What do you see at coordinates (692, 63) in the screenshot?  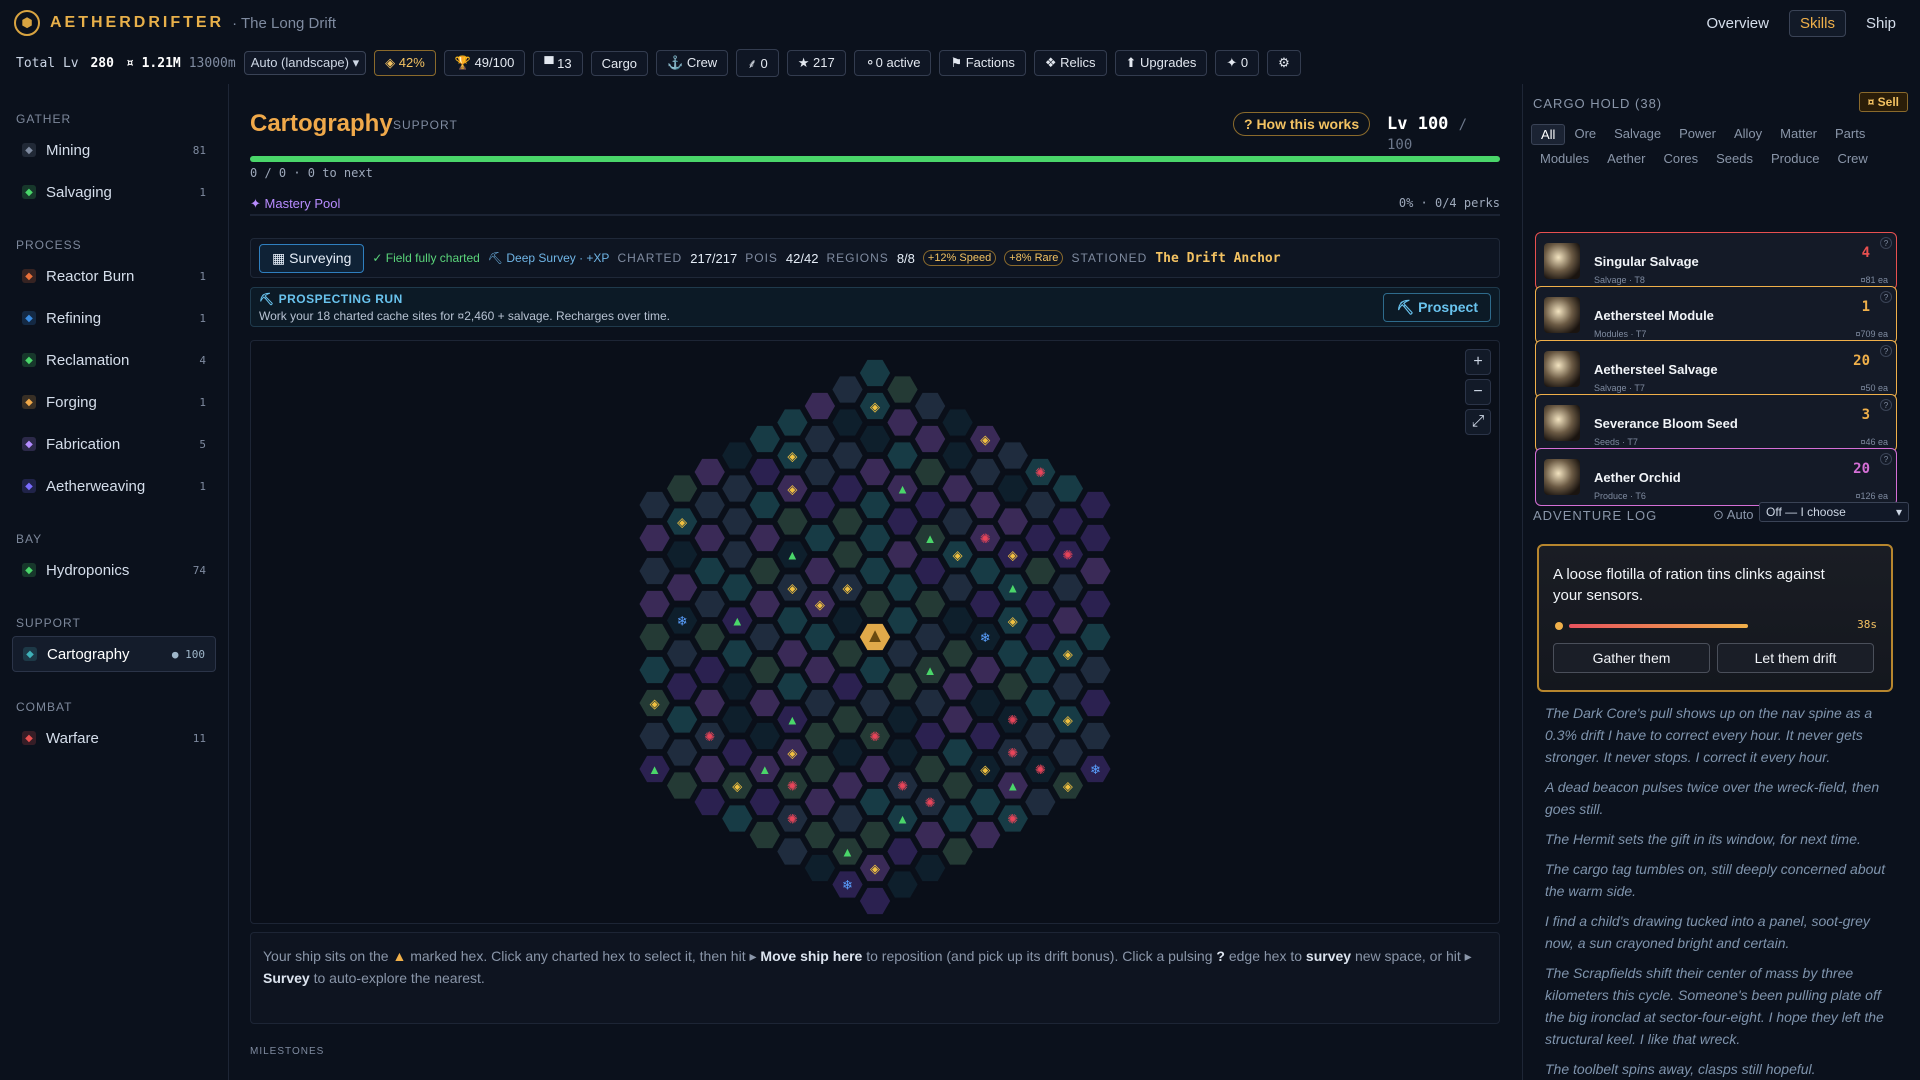 I see `chip-crew: ⚓ Crew` at bounding box center [692, 63].